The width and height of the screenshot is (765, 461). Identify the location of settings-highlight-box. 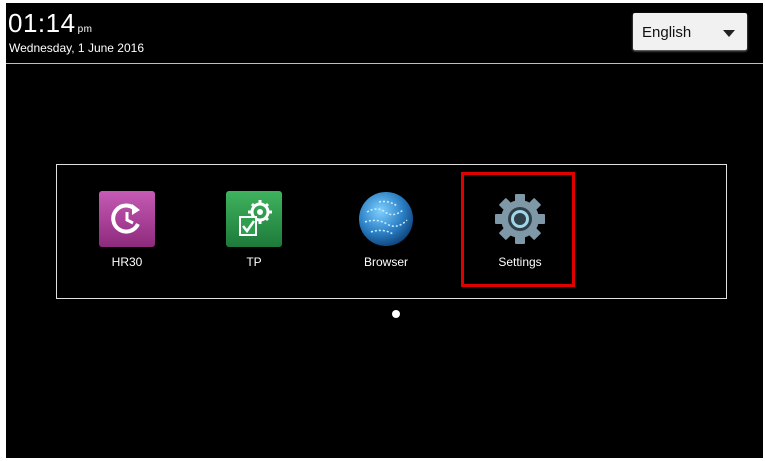
(518, 229).